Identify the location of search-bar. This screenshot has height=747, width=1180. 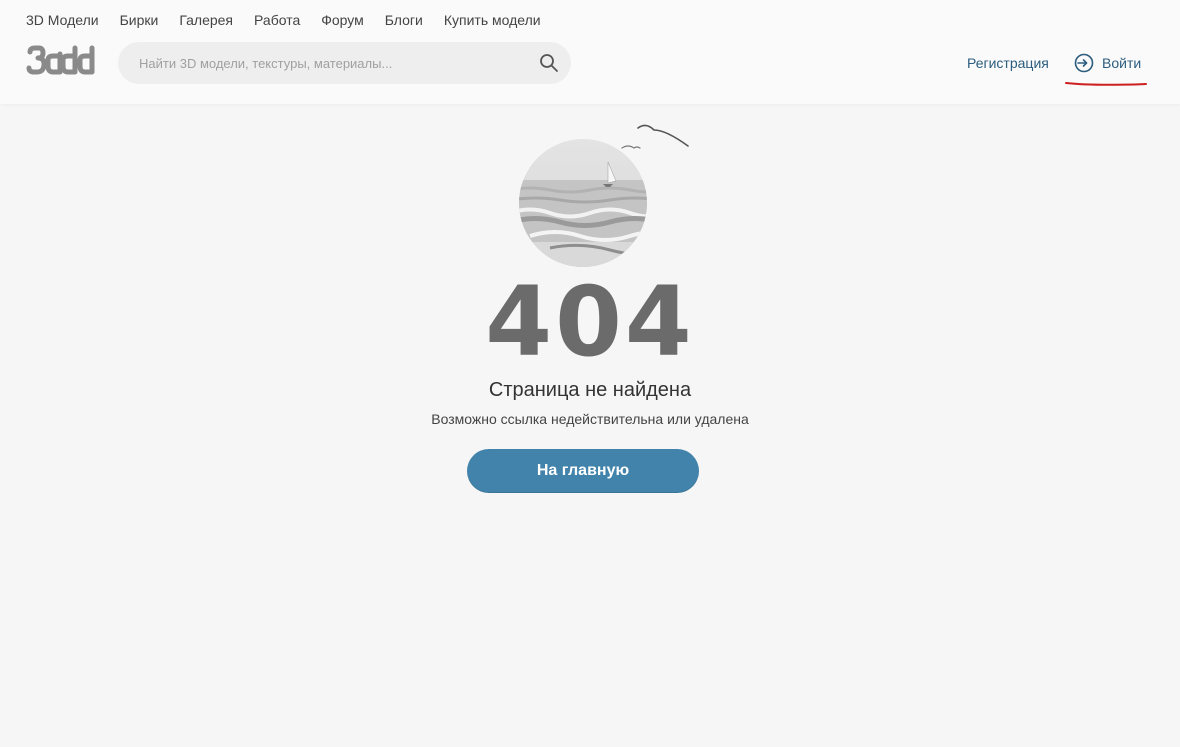
(344, 63).